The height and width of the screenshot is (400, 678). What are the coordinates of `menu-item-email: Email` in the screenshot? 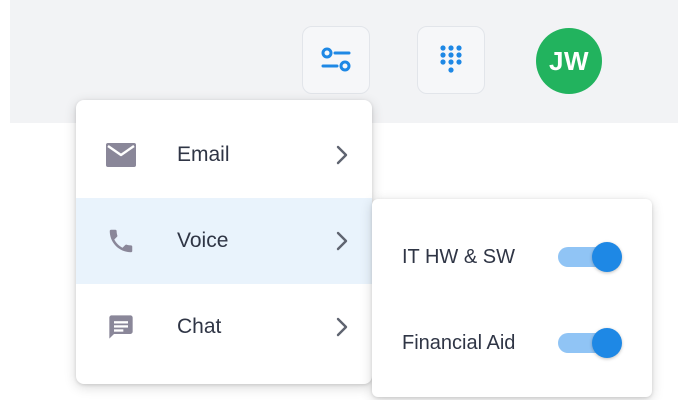 It's located at (224, 155).